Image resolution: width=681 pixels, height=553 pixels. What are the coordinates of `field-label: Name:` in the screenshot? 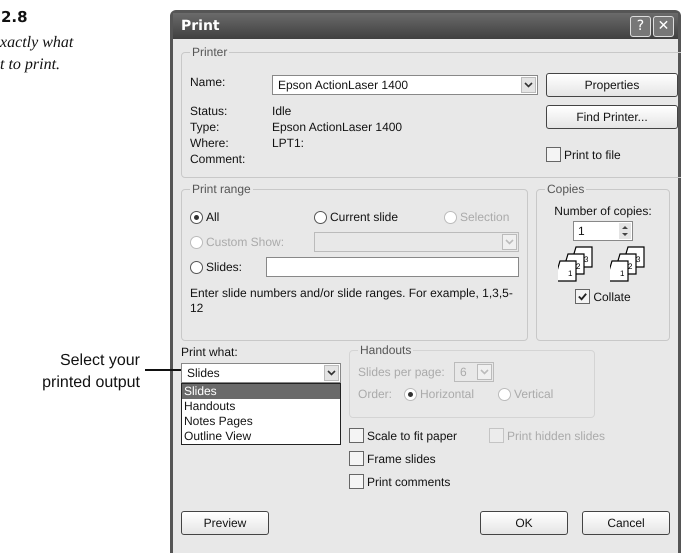 It's located at (208, 82).